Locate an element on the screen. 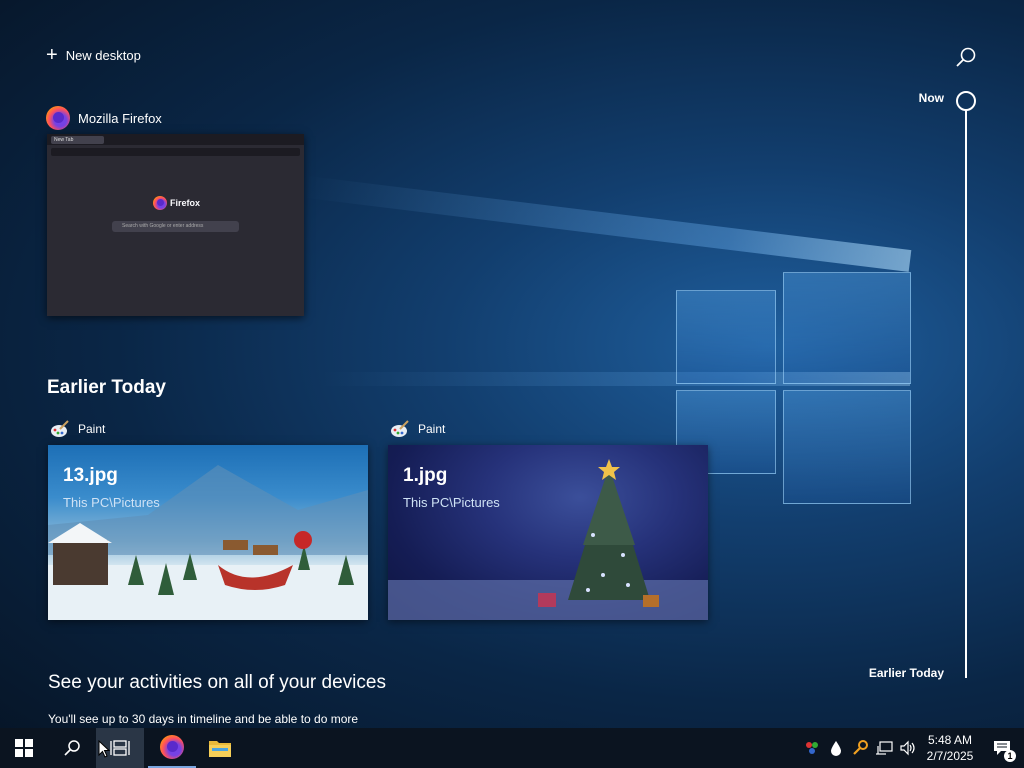 Image resolution: width=1024 pixels, height=768 pixels. clock-date: 2/7/2025 is located at coordinates (950, 756).